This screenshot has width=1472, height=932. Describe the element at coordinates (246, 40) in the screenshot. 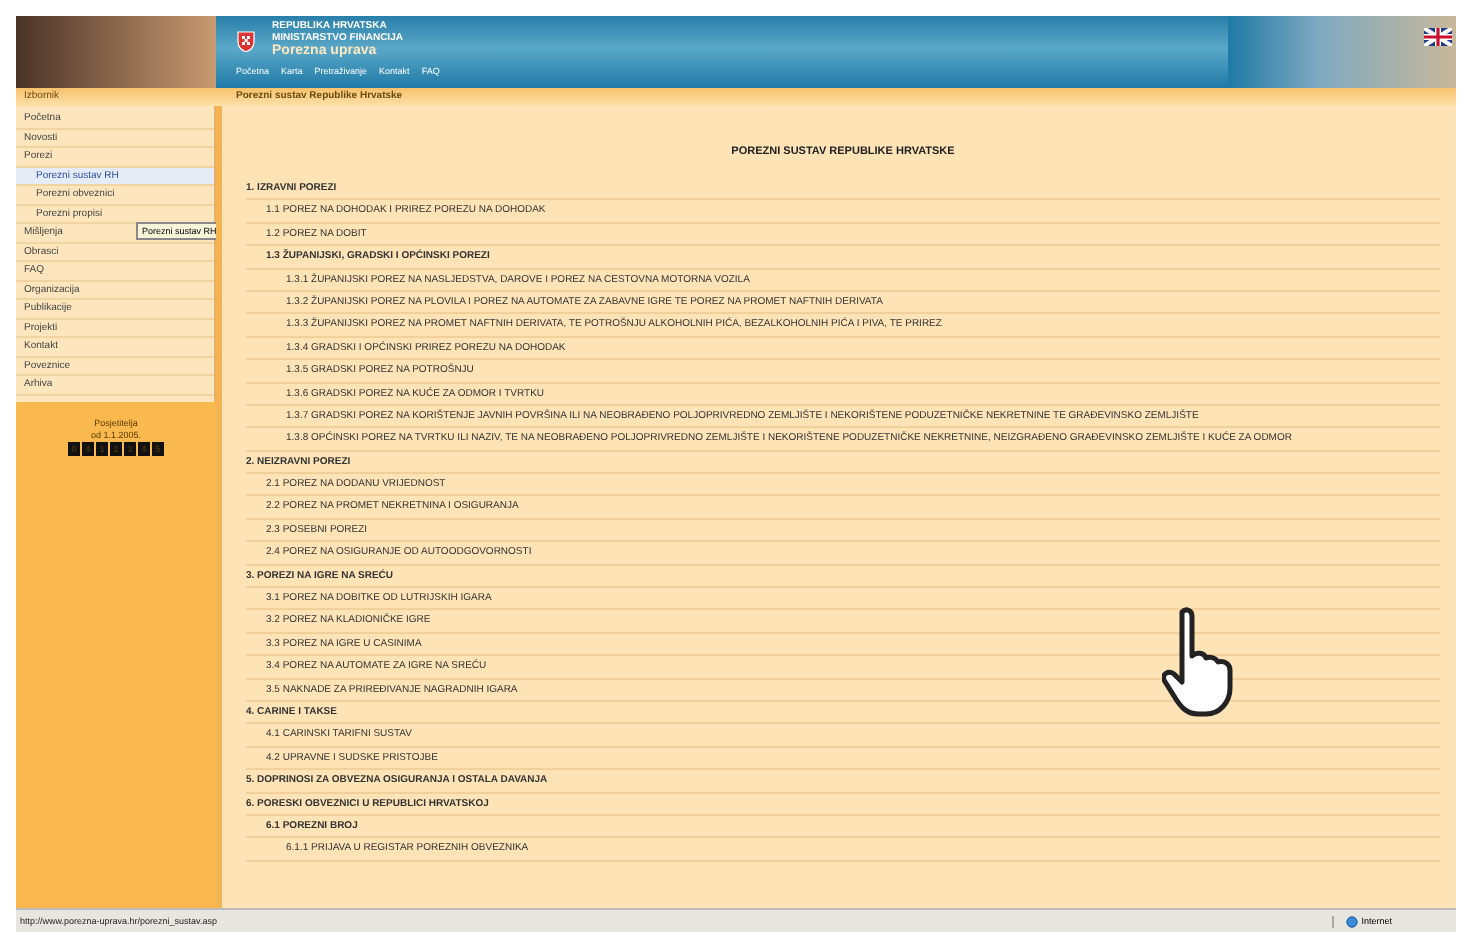

I see `coat-of-arms-icon` at that location.